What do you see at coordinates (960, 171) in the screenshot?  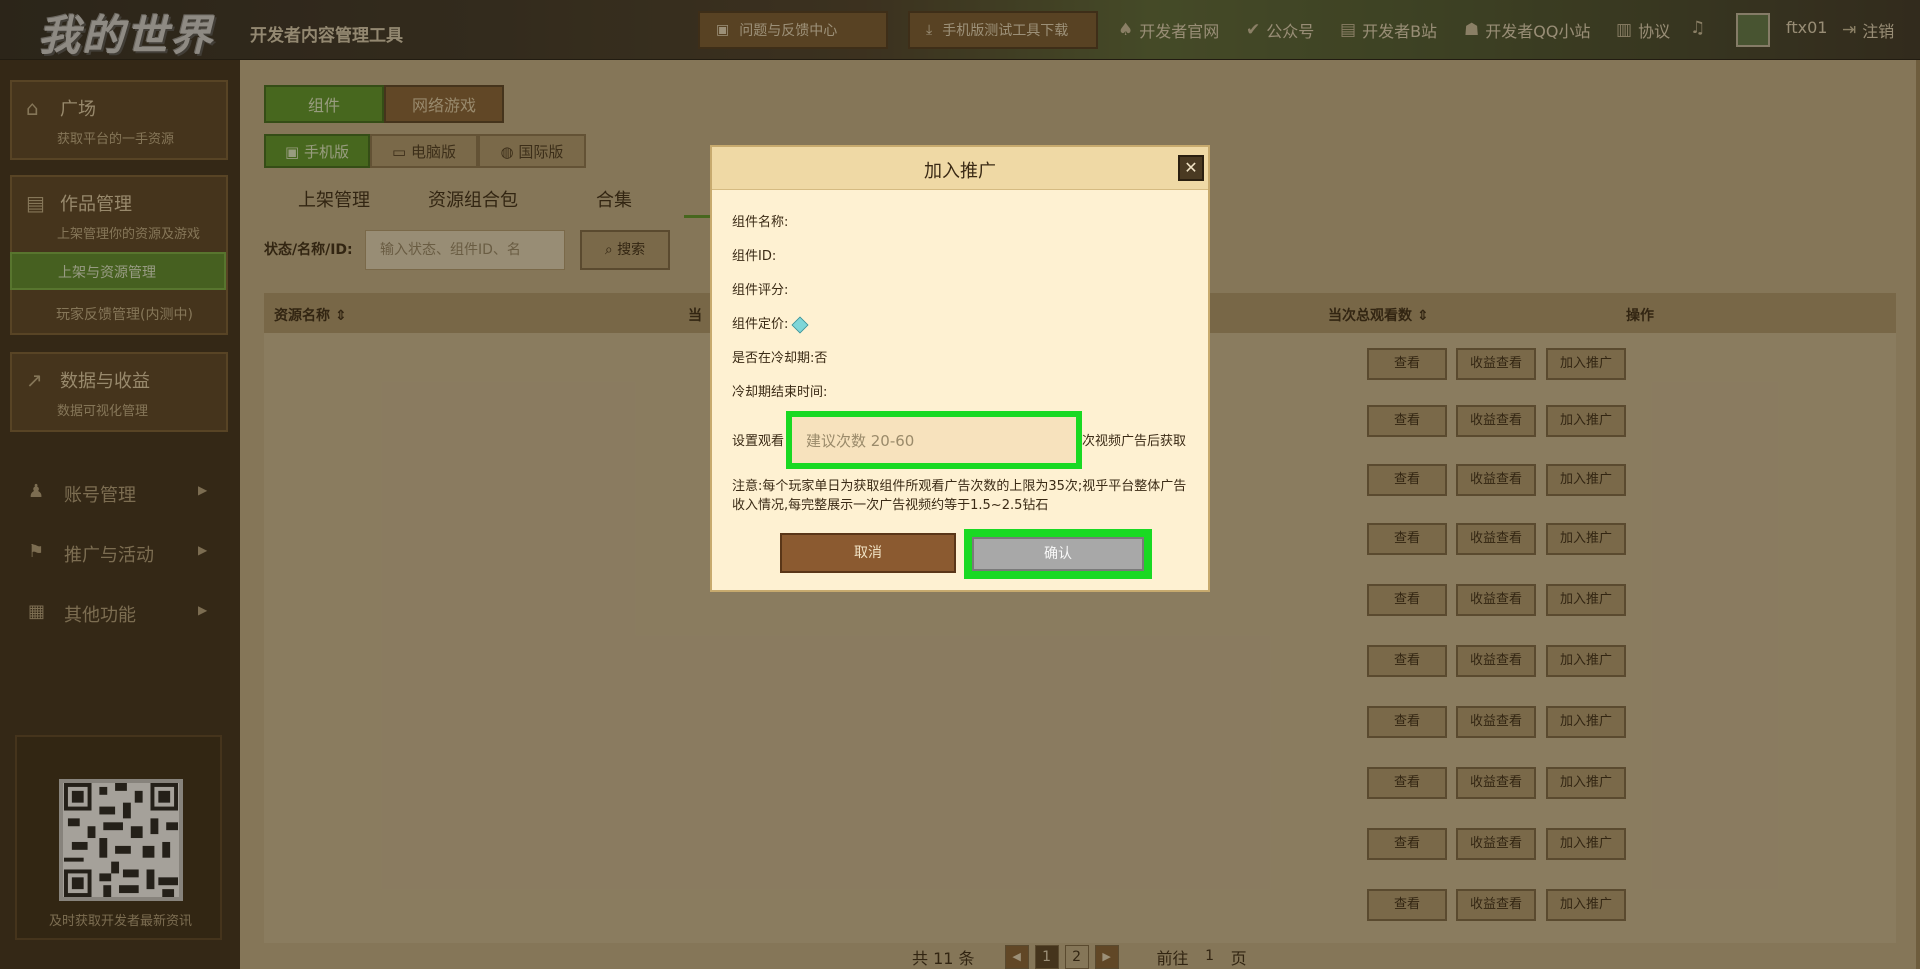 I see `dialog-title: 加入推广` at bounding box center [960, 171].